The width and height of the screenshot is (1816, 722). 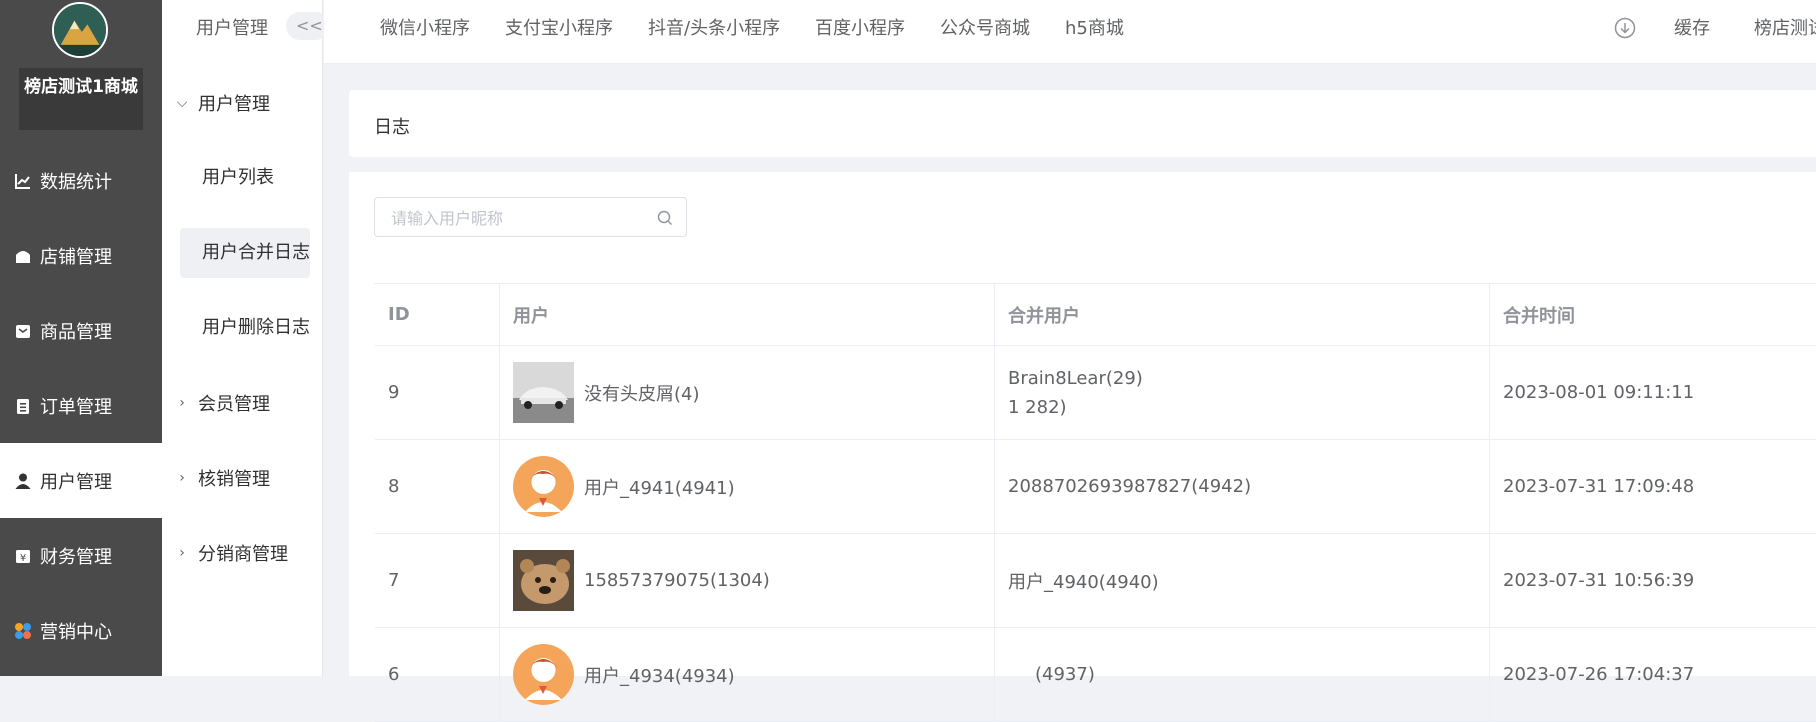 I want to click on sidebar-item-marketing: 营销中心, so click(x=81, y=630).